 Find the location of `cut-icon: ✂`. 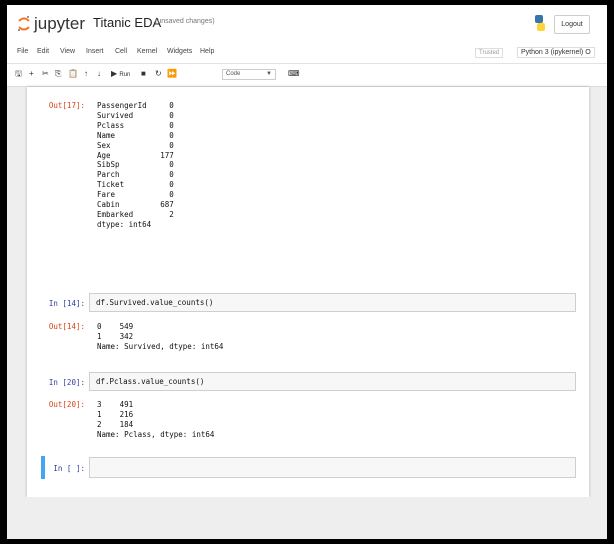

cut-icon: ✂ is located at coordinates (45, 74).